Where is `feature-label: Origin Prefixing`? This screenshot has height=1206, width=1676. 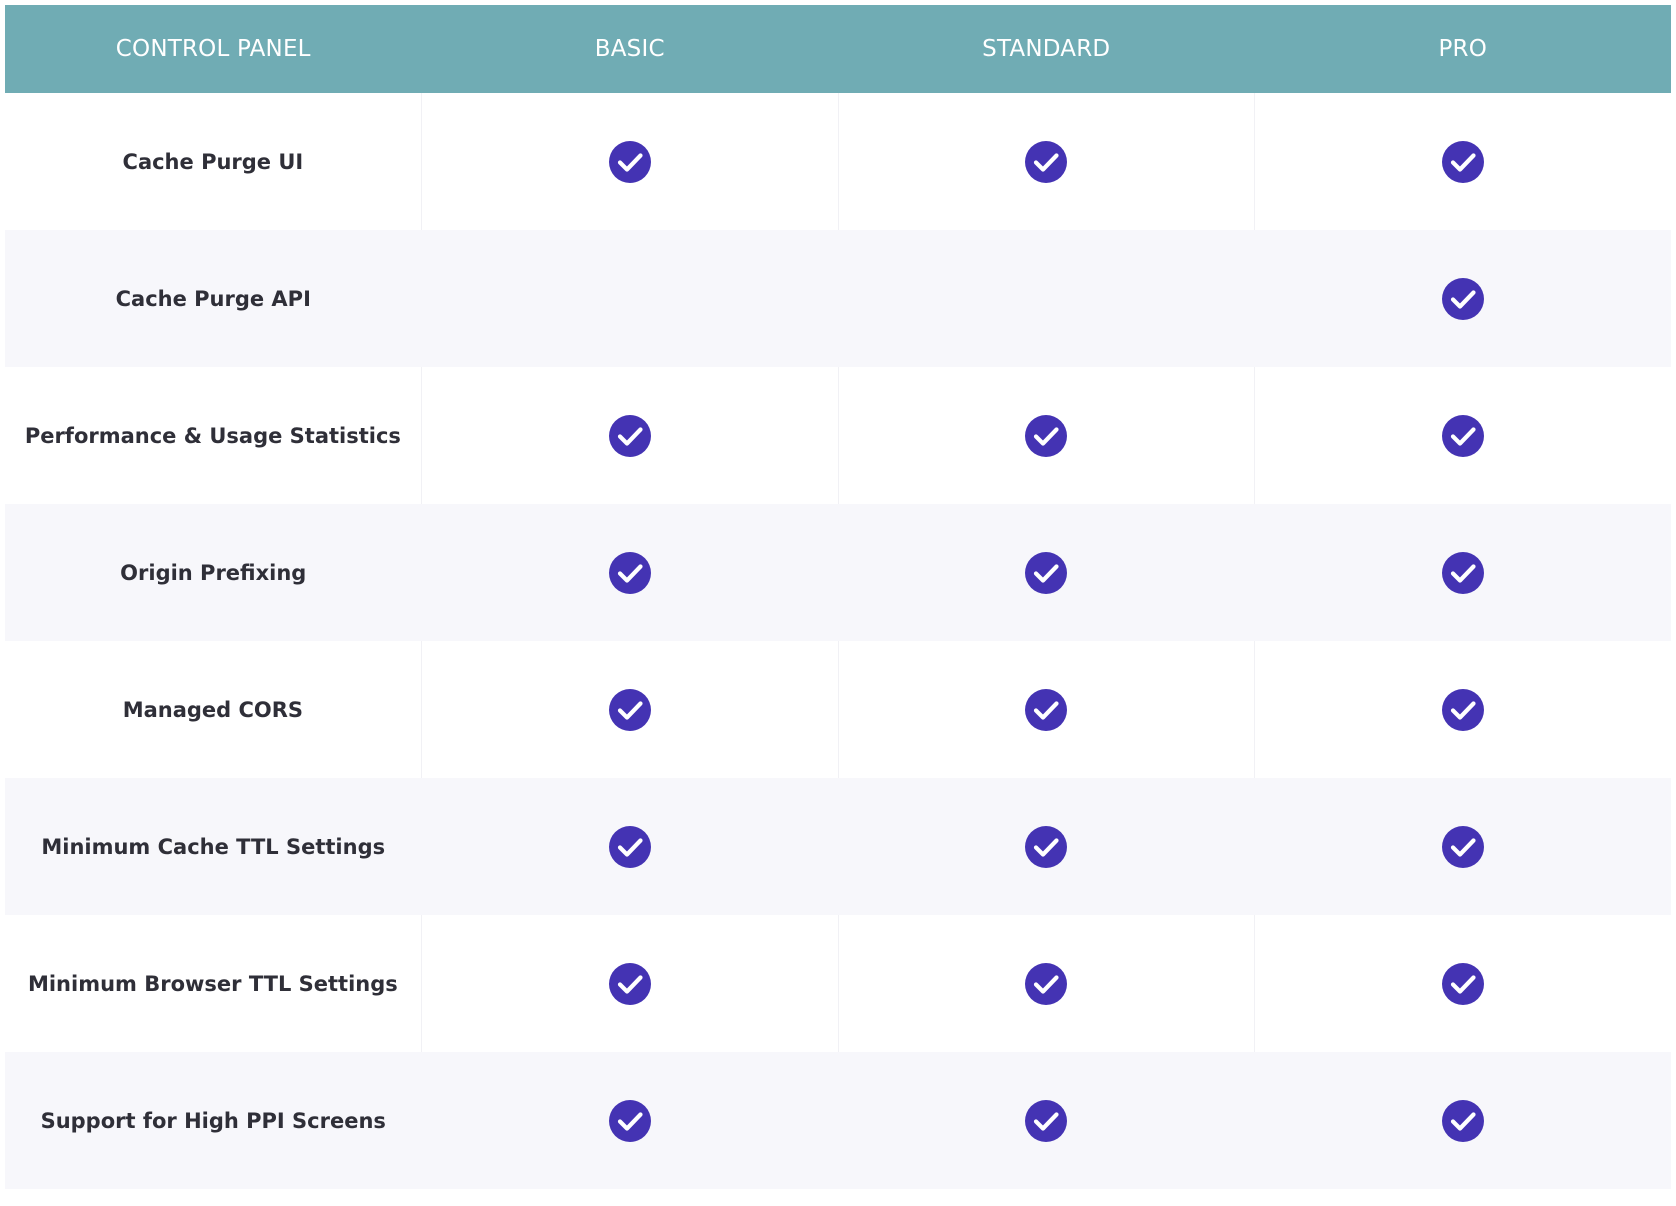
feature-label: Origin Prefixing is located at coordinates (213, 572).